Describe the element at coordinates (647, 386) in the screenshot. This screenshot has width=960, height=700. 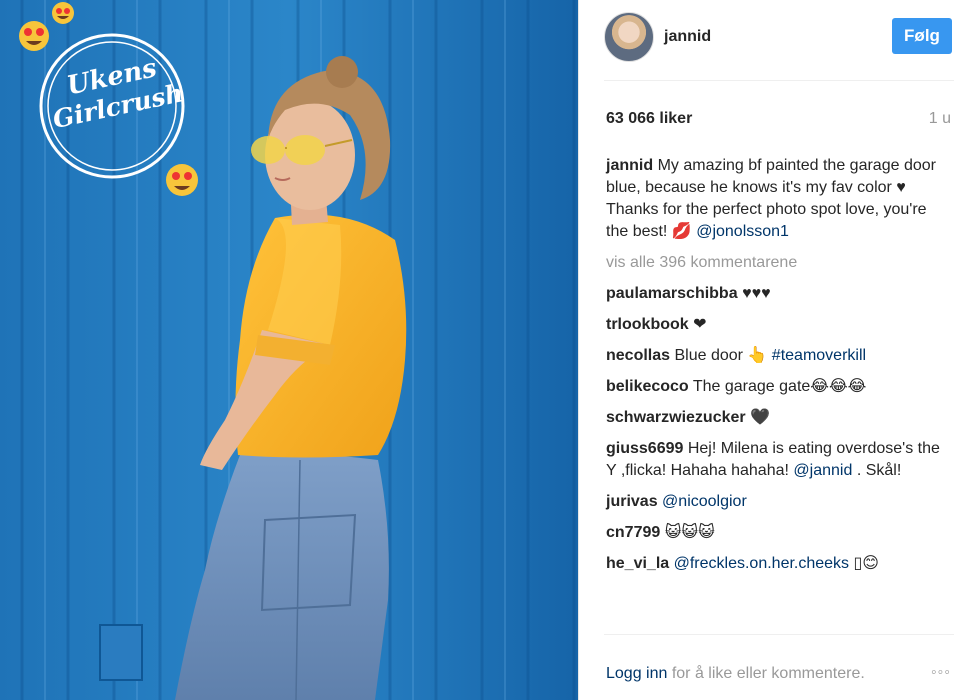
I see `comment-username: belikecoco` at that location.